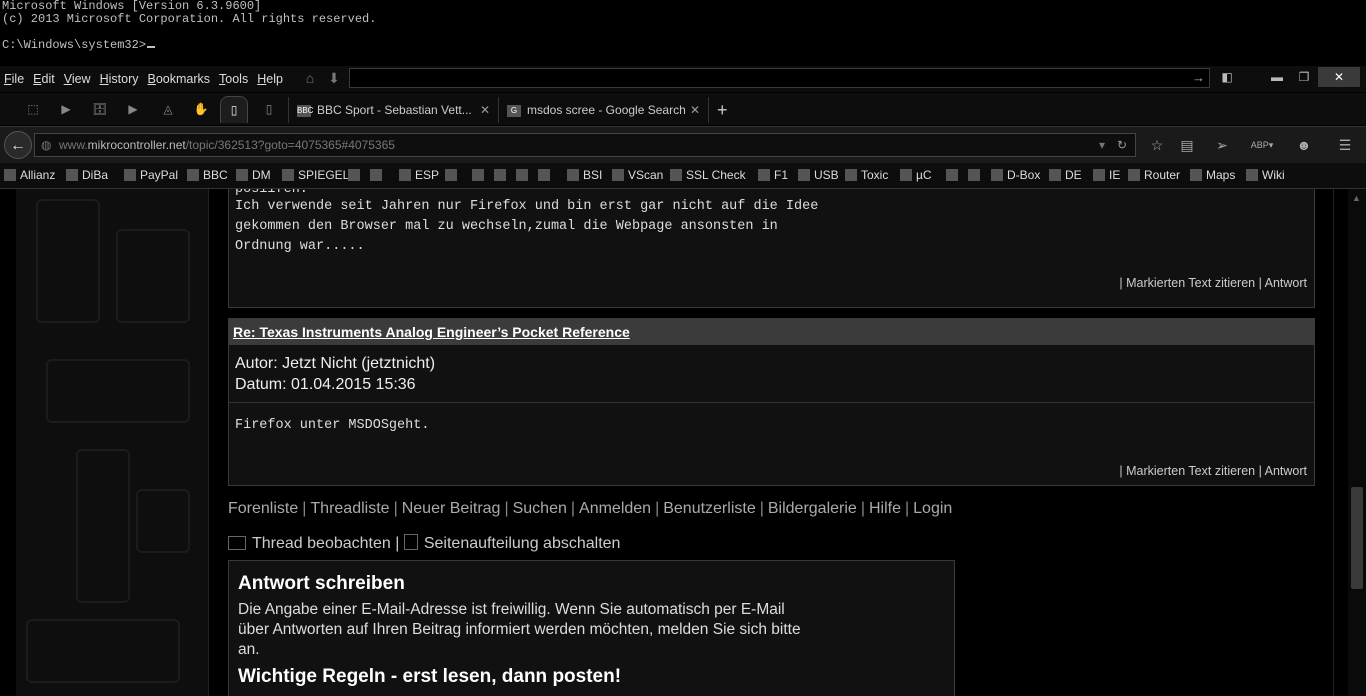 The image size is (1366, 696). Describe the element at coordinates (14, 79) in the screenshot. I see `menu-file: File` at that location.